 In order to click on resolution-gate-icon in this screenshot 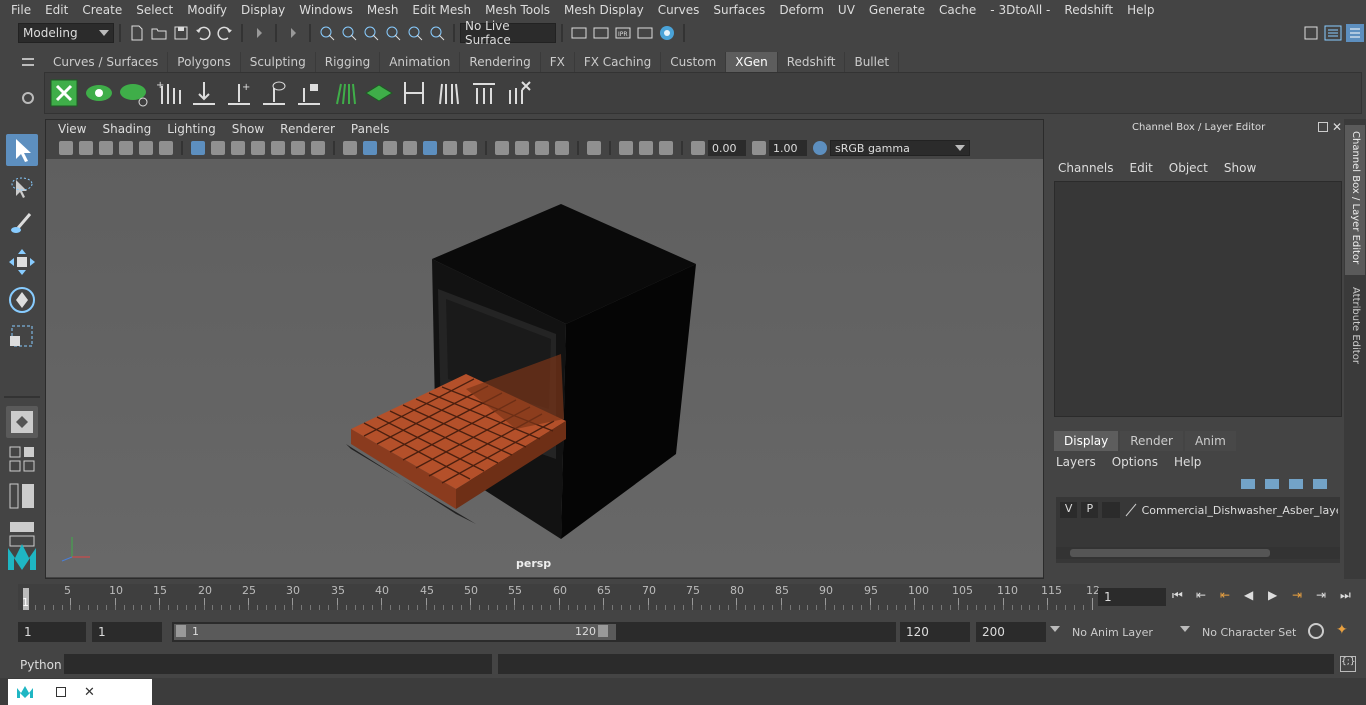, I will do `click(238, 148)`.